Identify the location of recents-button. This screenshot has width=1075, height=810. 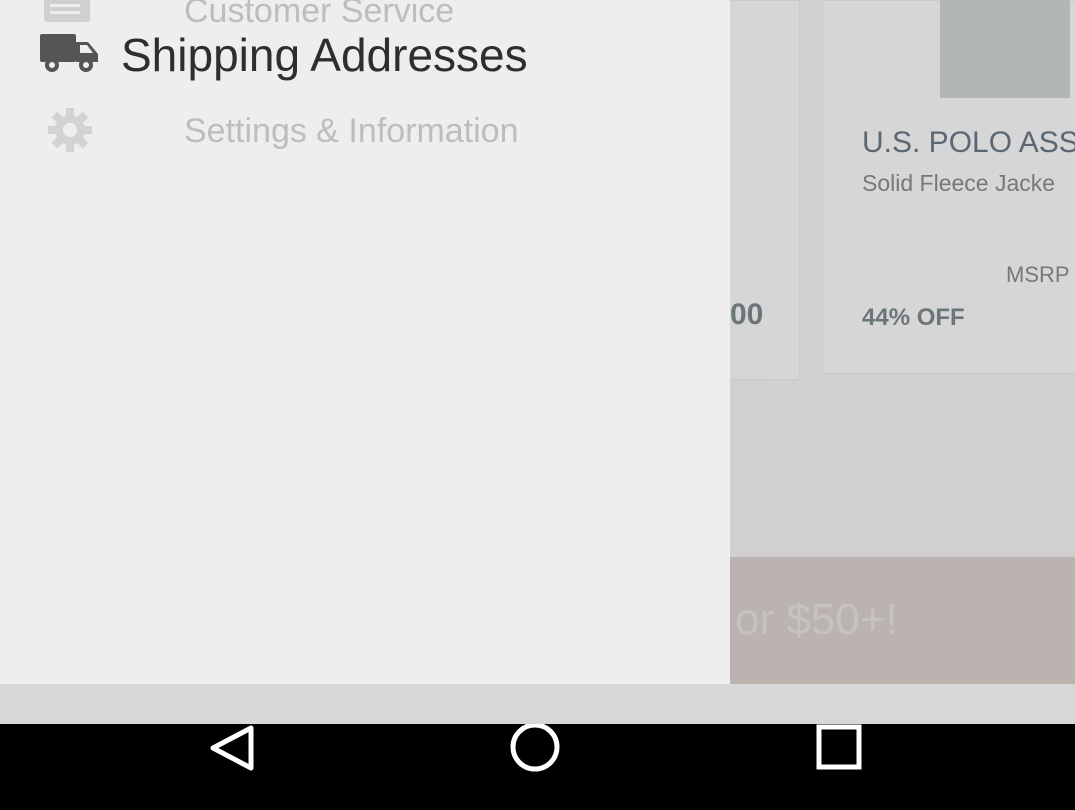
(839, 767).